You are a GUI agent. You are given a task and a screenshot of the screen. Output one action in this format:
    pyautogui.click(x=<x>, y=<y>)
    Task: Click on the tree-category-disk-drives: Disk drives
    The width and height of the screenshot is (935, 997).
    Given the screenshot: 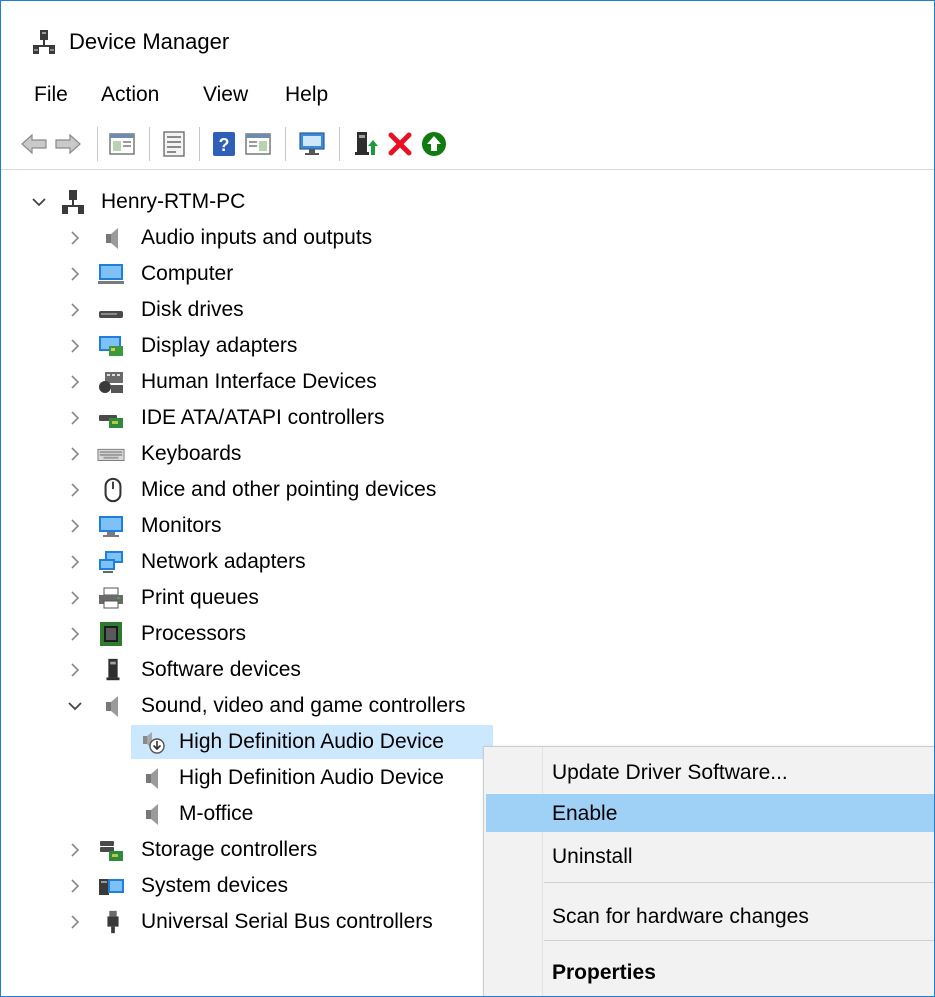 What is the action you would take?
    pyautogui.click(x=251, y=310)
    